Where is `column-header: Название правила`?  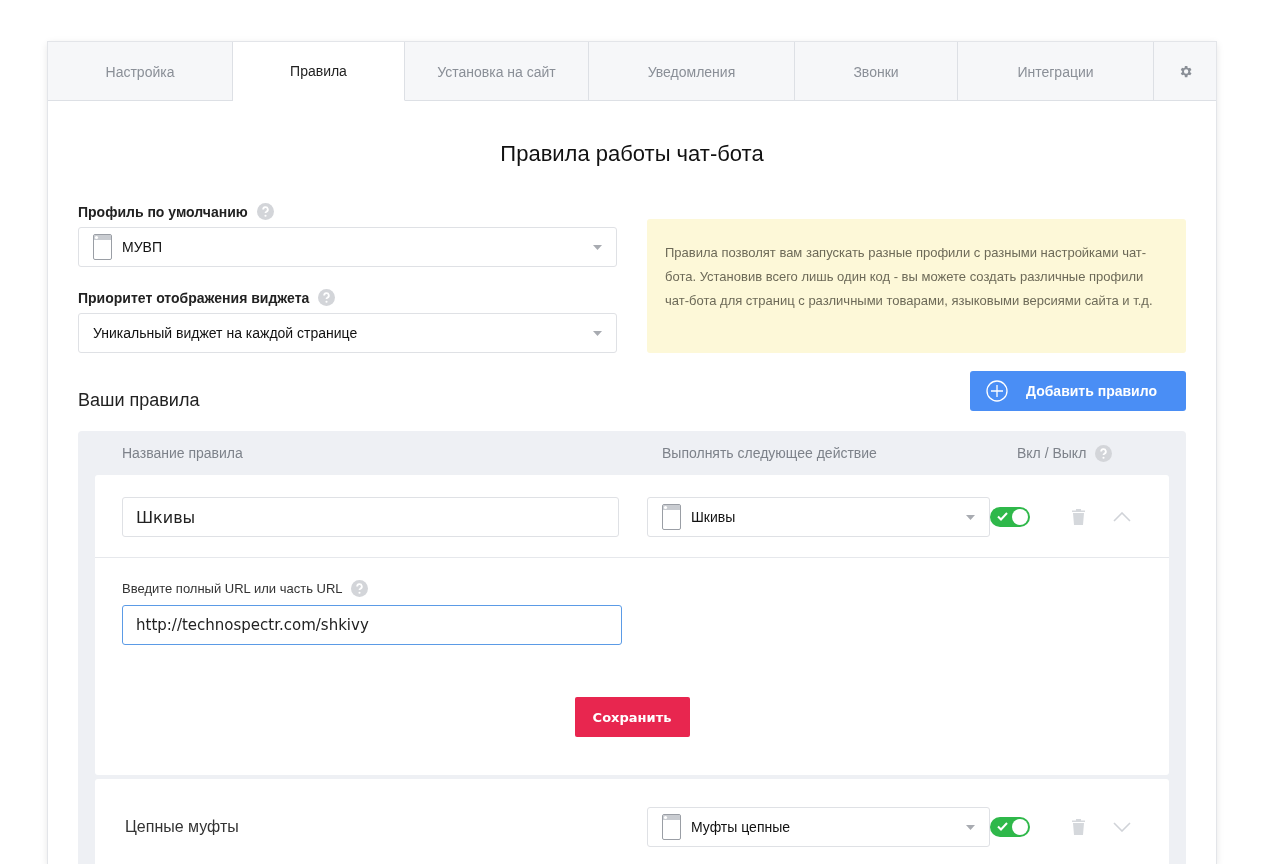
column-header: Название правила is located at coordinates (182, 453).